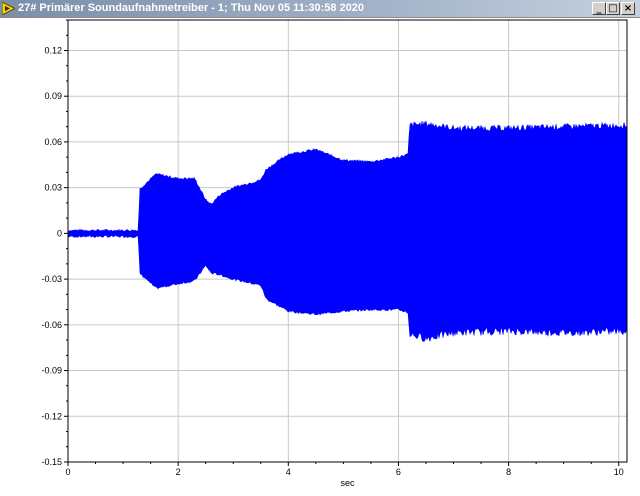 Image resolution: width=640 pixels, height=496 pixels. What do you see at coordinates (344, 469) in the screenshot?
I see `x-axis-ticks: 0 2 4 6 8 10` at bounding box center [344, 469].